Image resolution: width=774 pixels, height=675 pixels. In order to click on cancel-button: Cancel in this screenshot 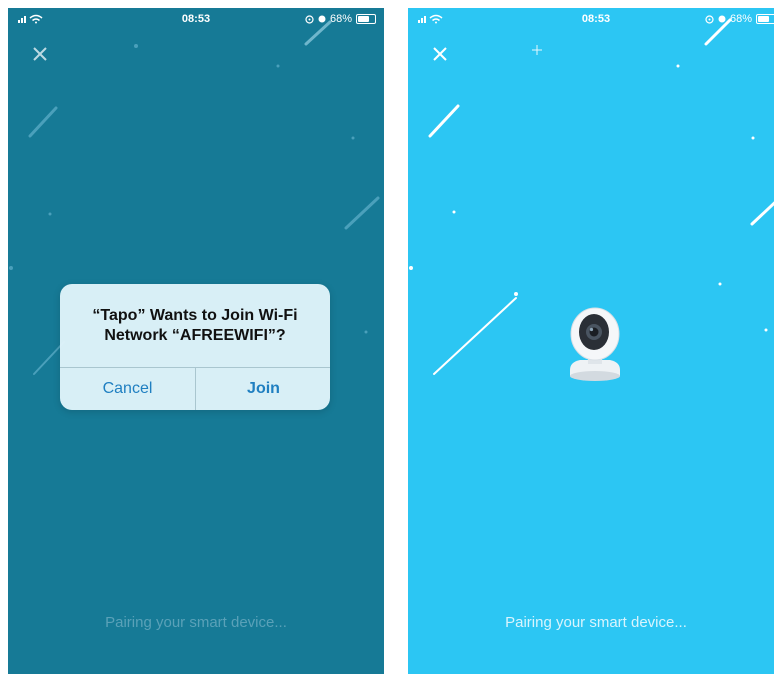, I will do `click(127, 389)`.